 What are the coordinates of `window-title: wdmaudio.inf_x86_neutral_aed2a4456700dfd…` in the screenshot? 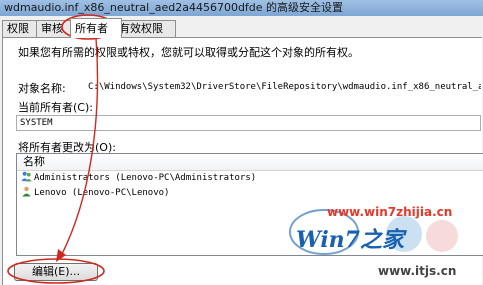 It's located at (241, 8).